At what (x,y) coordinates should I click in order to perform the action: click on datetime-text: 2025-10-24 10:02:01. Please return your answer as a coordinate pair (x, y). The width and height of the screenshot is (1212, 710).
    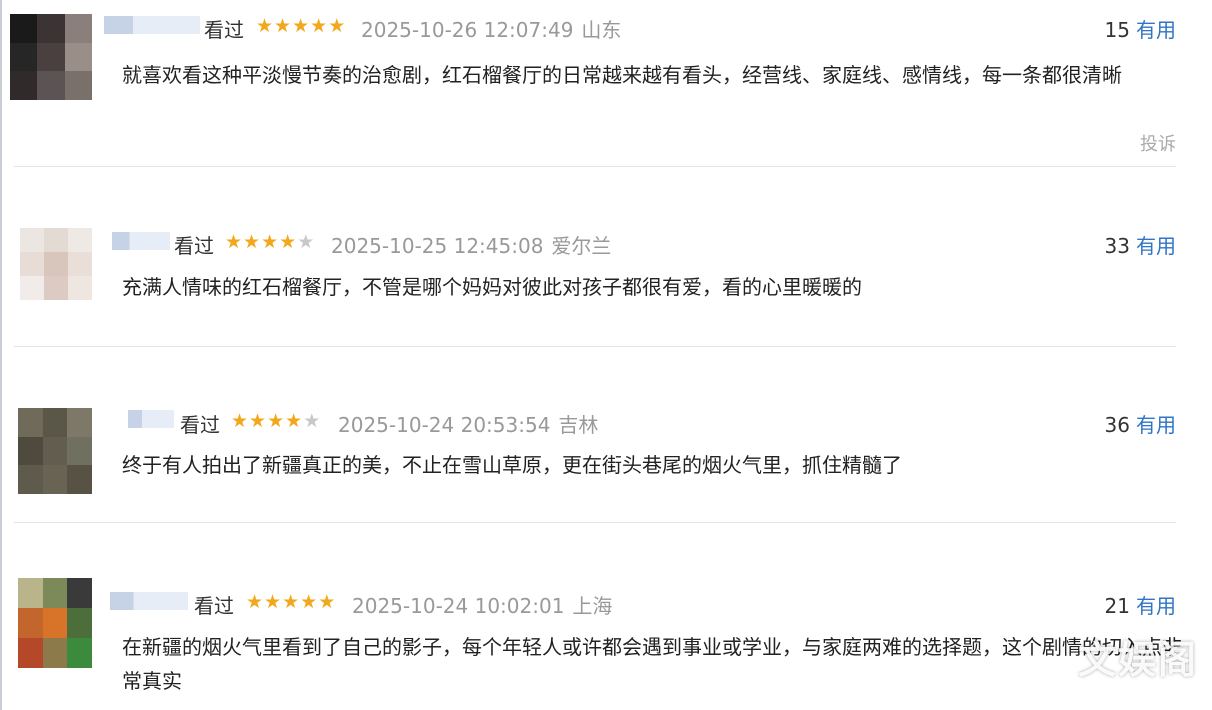
    Looking at the image, I should click on (458, 606).